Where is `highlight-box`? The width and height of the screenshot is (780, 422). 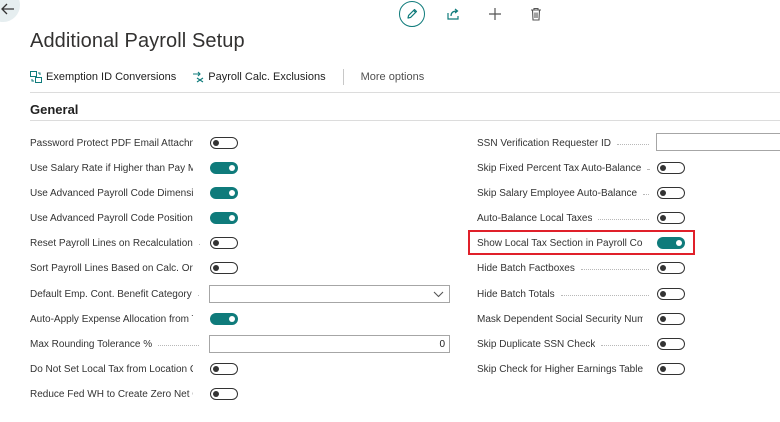
highlight-box is located at coordinates (581, 242).